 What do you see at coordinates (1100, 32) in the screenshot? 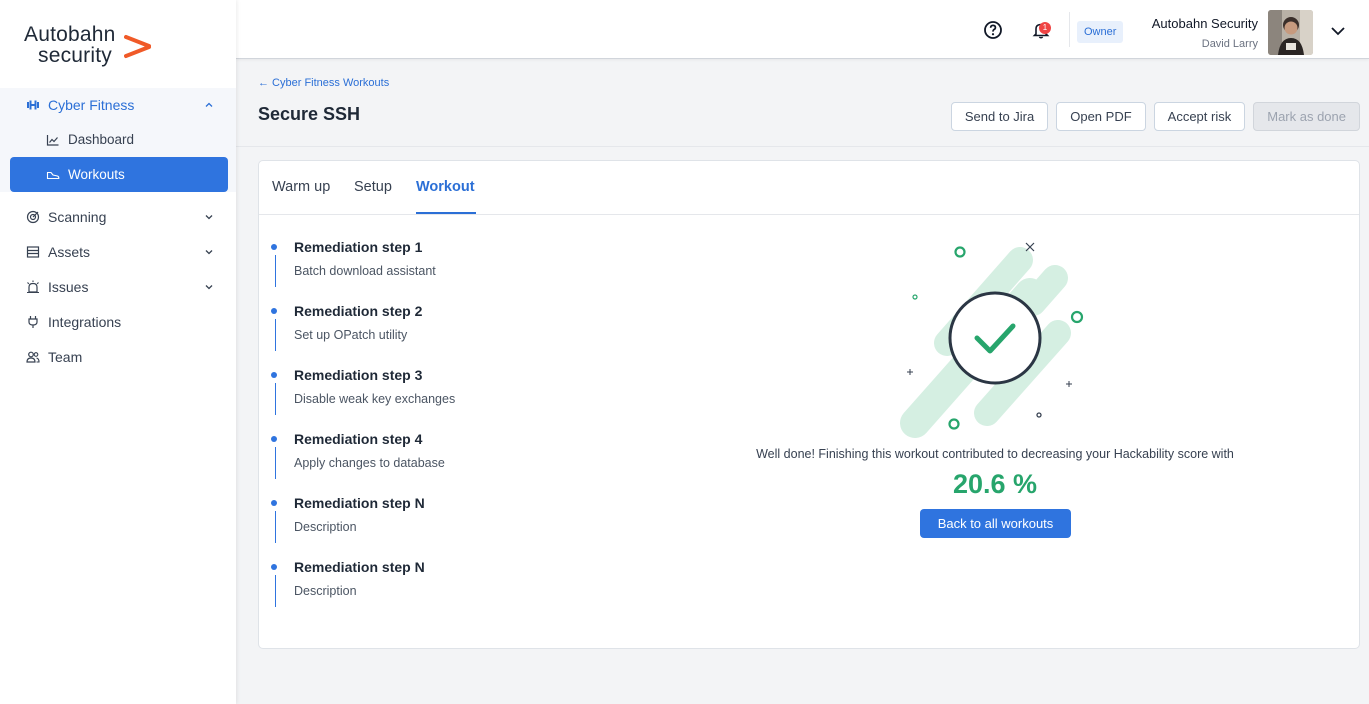
I see `role-badge: Owner` at bounding box center [1100, 32].